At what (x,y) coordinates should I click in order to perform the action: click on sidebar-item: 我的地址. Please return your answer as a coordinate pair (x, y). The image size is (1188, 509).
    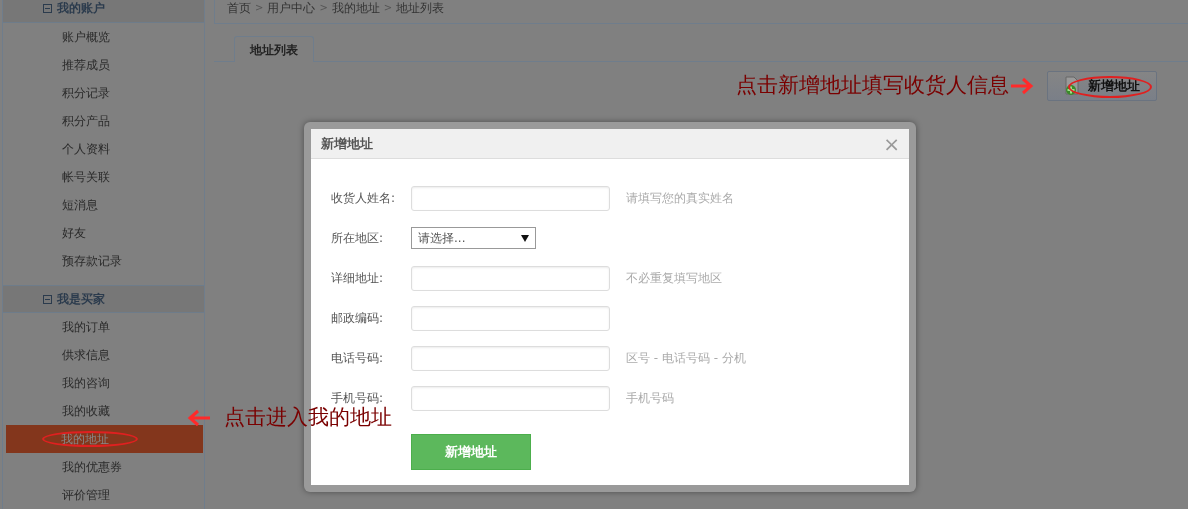
    Looking at the image, I should click on (104, 439).